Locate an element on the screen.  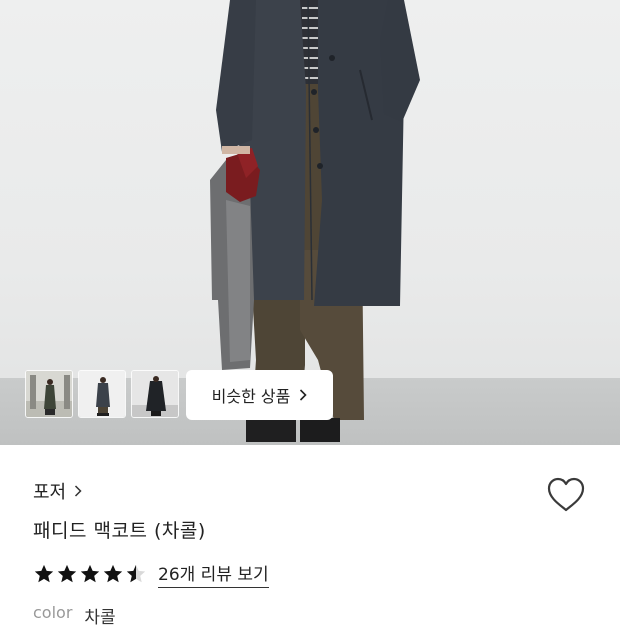
similar-products-label: 비슷한 상품 is located at coordinates (251, 396).